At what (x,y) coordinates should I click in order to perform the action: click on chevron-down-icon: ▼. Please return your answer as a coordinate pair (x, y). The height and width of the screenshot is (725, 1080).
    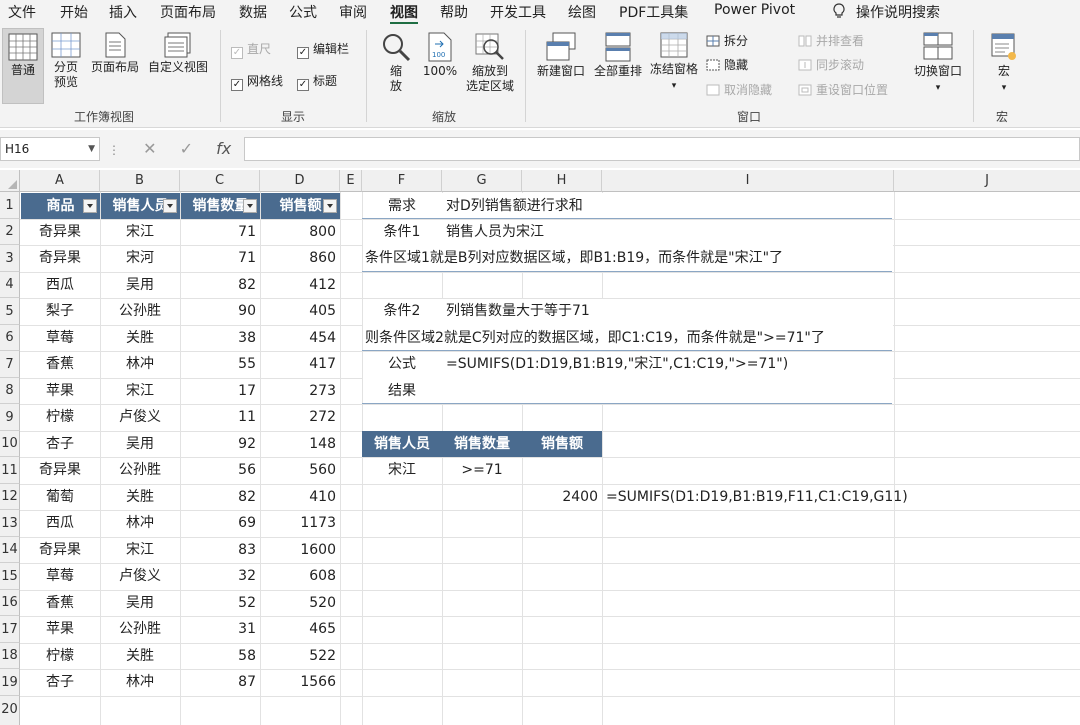
    Looking at the image, I should click on (91, 149).